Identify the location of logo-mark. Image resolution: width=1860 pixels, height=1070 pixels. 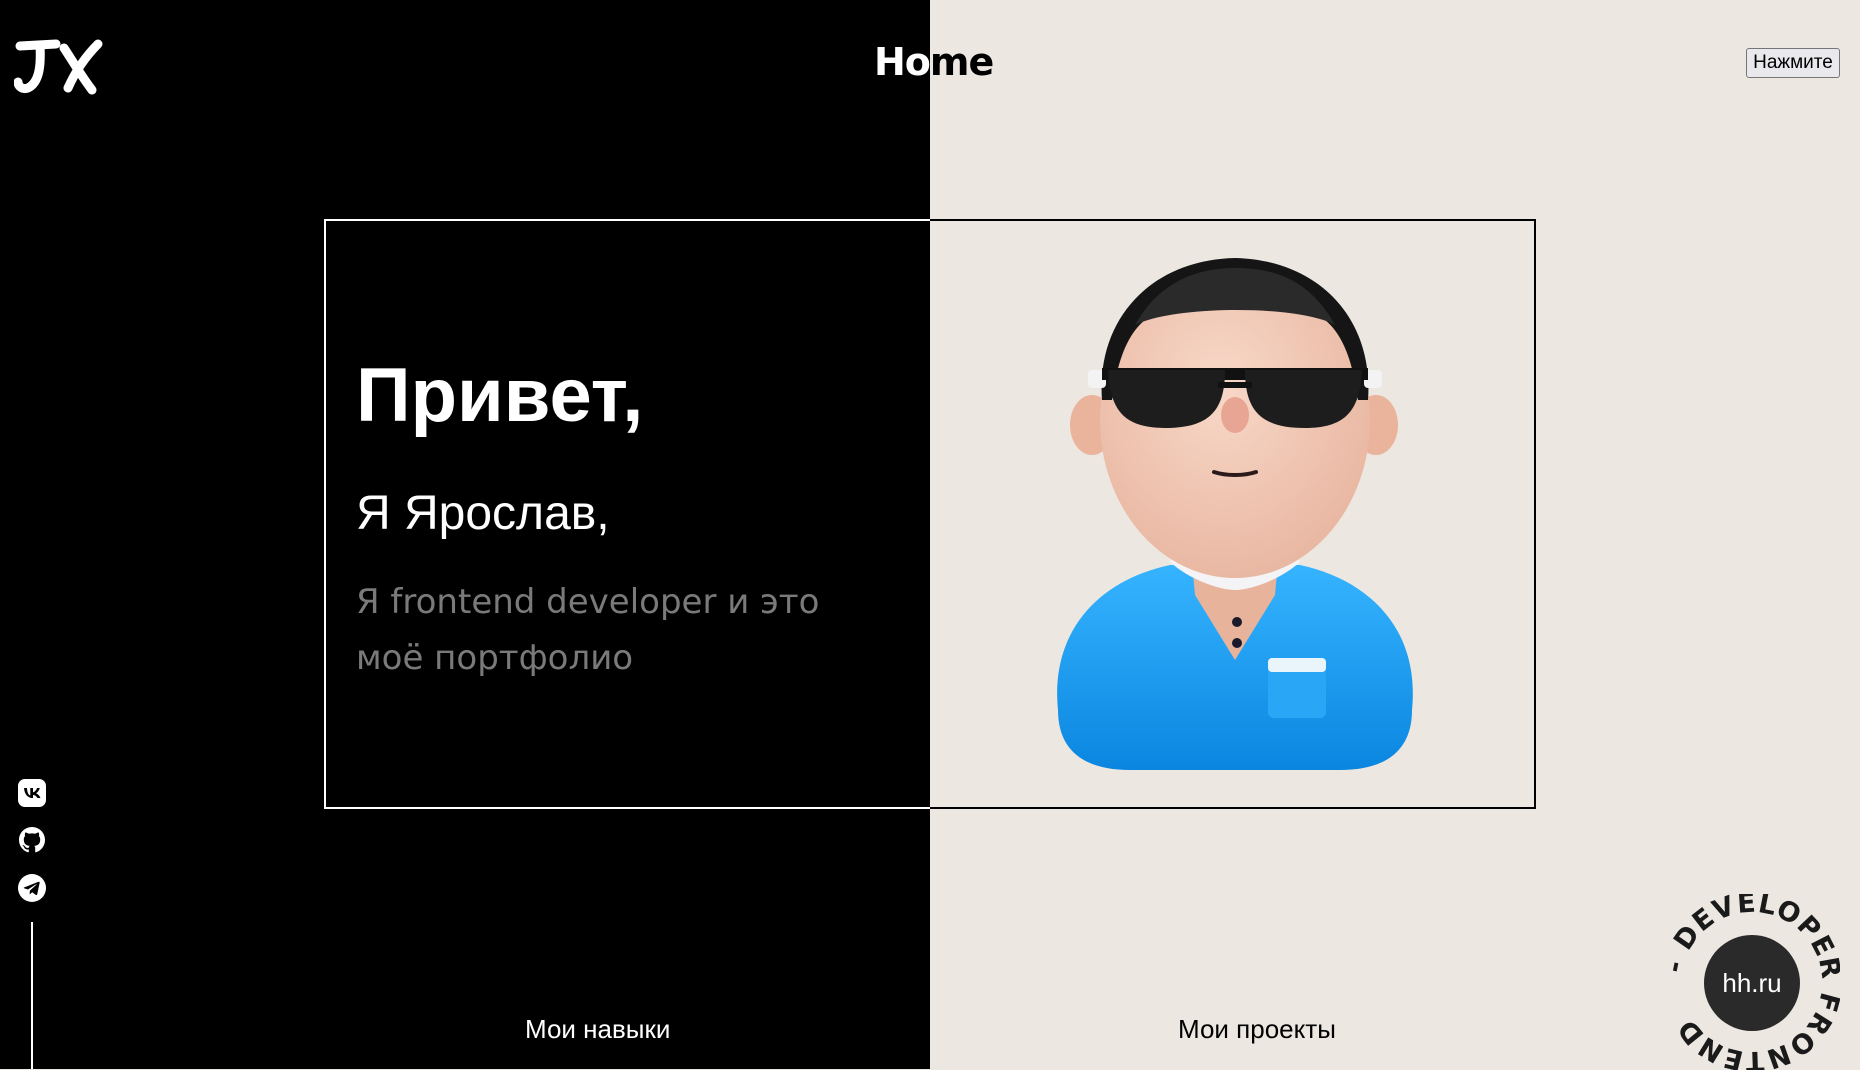
(58, 67).